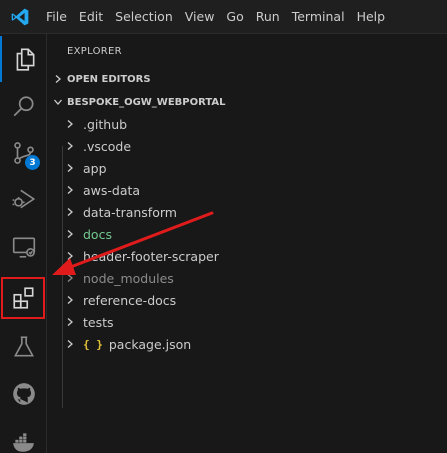 The height and width of the screenshot is (453, 447). I want to click on tree-item-node-modules: node_modules, so click(247, 278).